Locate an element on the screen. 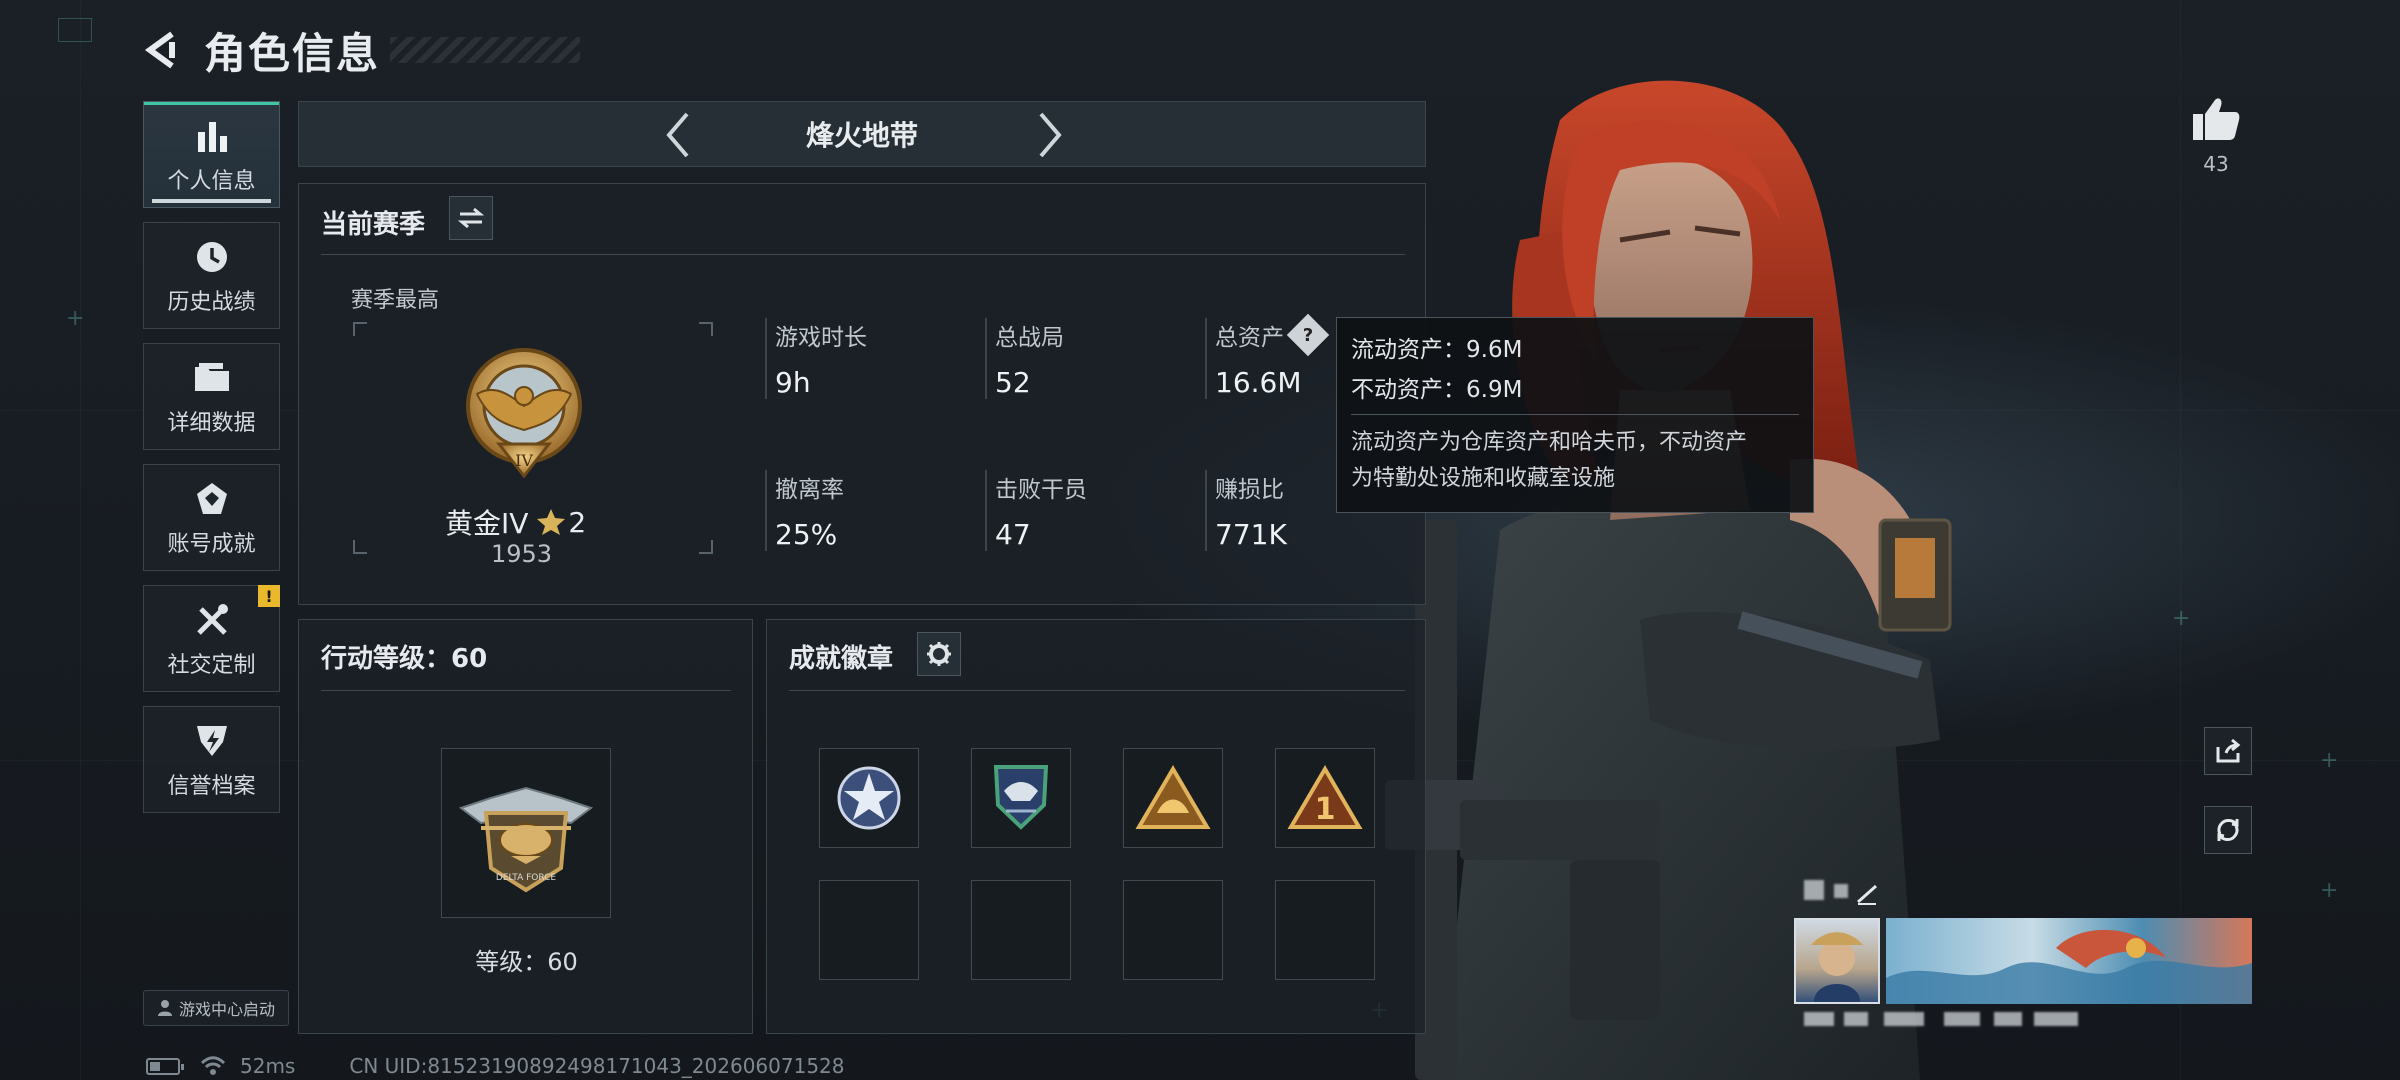 Image resolution: width=2400 pixels, height=1080 pixels. gold-triangle-one-icon: 1 is located at coordinates (1325, 797).